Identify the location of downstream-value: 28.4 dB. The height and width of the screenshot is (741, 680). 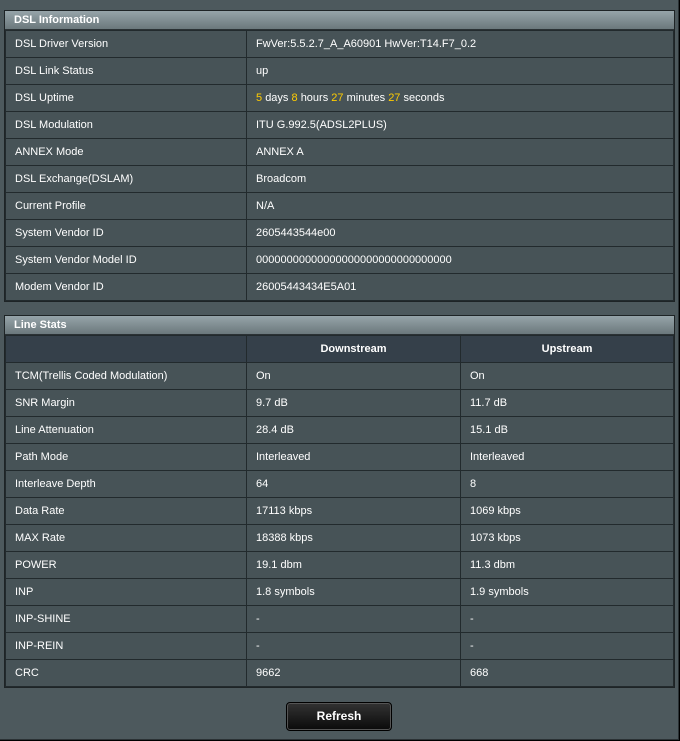
(353, 430).